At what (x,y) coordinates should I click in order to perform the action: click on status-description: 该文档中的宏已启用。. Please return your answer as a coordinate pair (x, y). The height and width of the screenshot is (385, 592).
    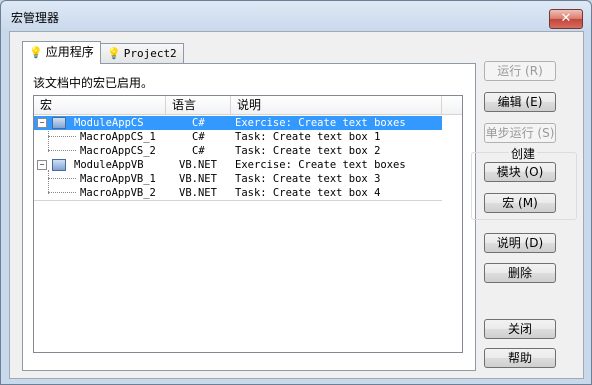
    Looking at the image, I should click on (93, 83).